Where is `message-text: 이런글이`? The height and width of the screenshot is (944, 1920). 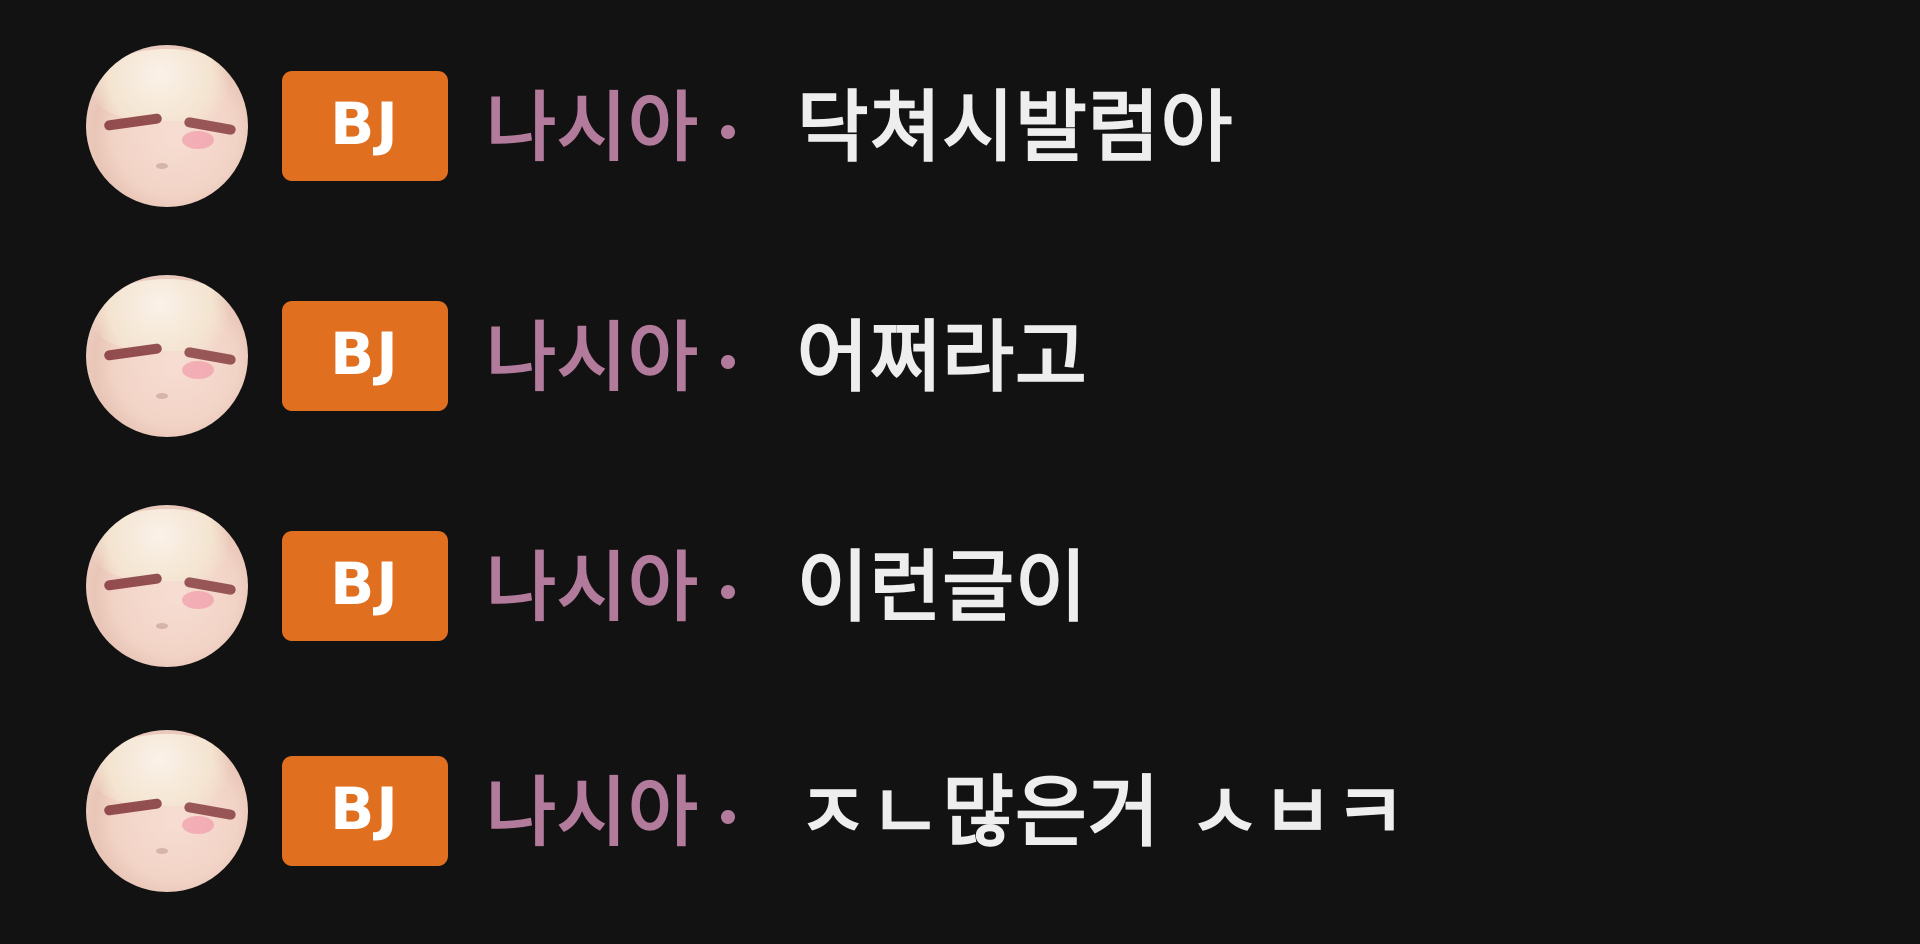
message-text: 이런글이 is located at coordinates (942, 588).